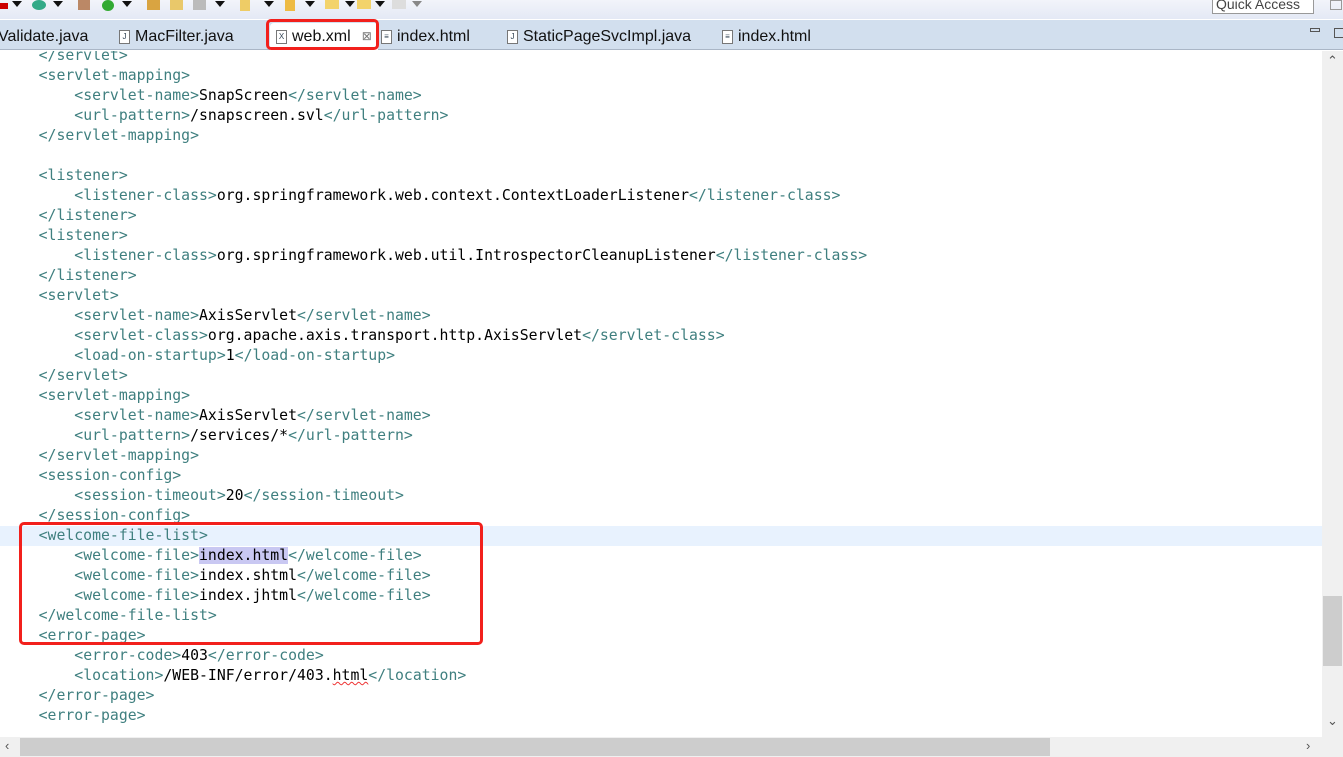 This screenshot has height=757, width=1343. What do you see at coordinates (662, 516) in the screenshot?
I see `code-line: </session-config>` at bounding box center [662, 516].